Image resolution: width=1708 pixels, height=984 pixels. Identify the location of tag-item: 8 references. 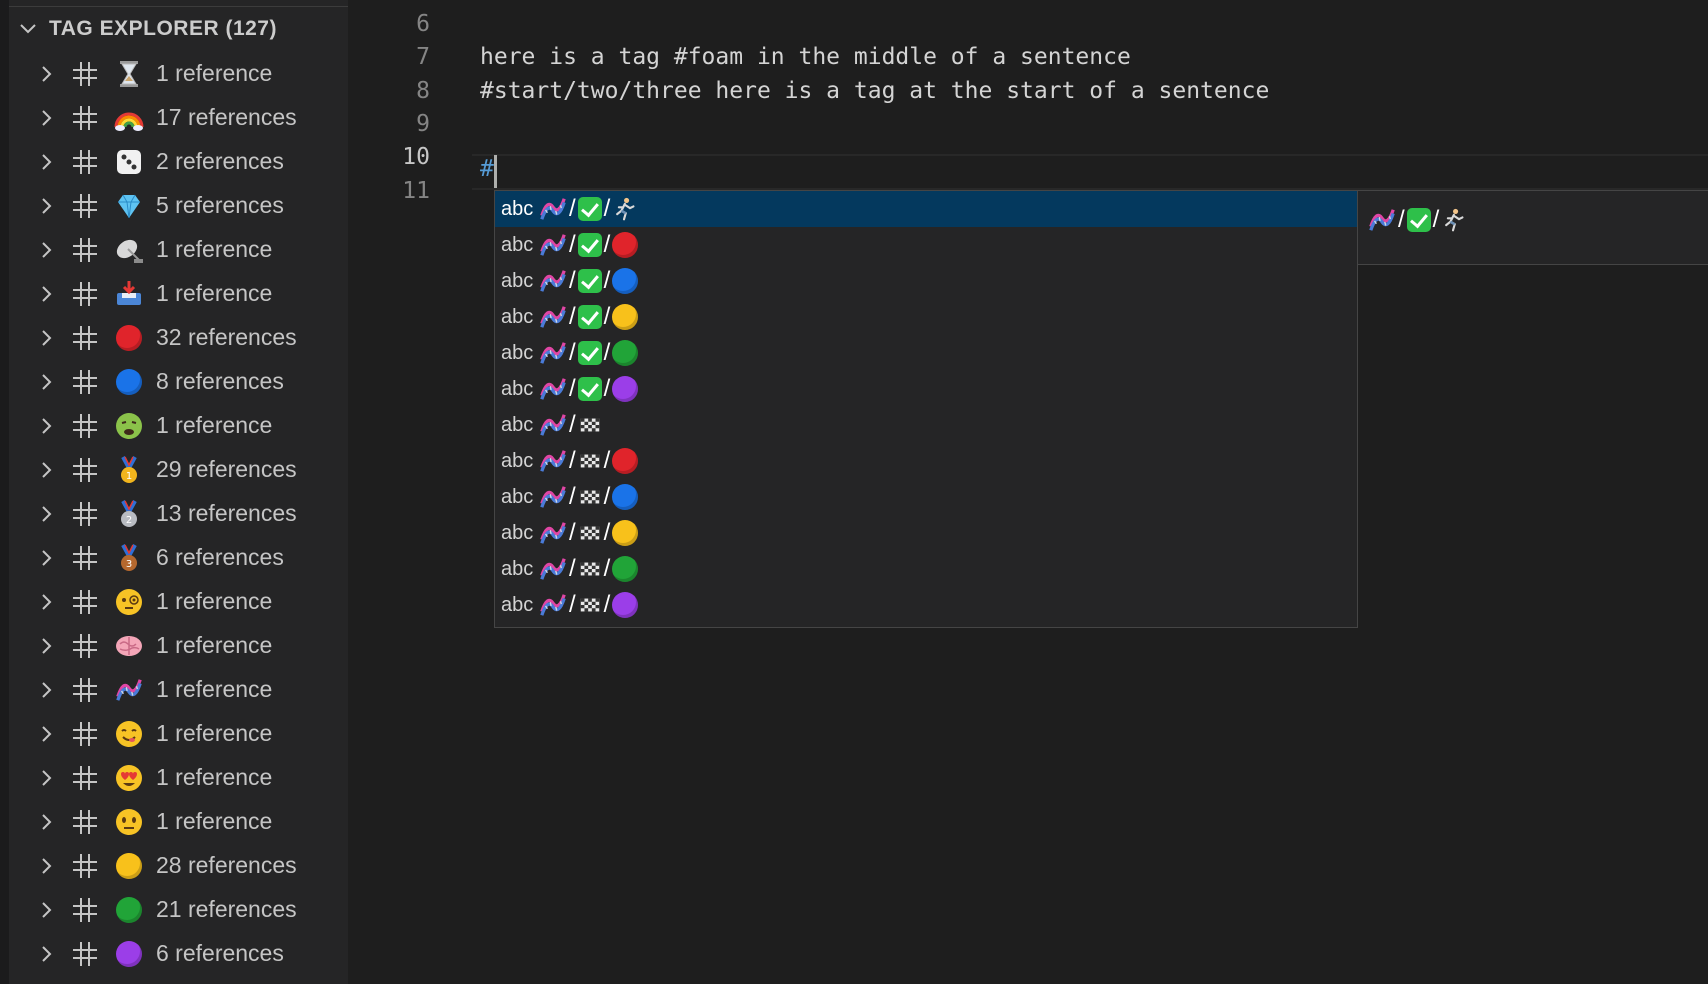
(178, 382).